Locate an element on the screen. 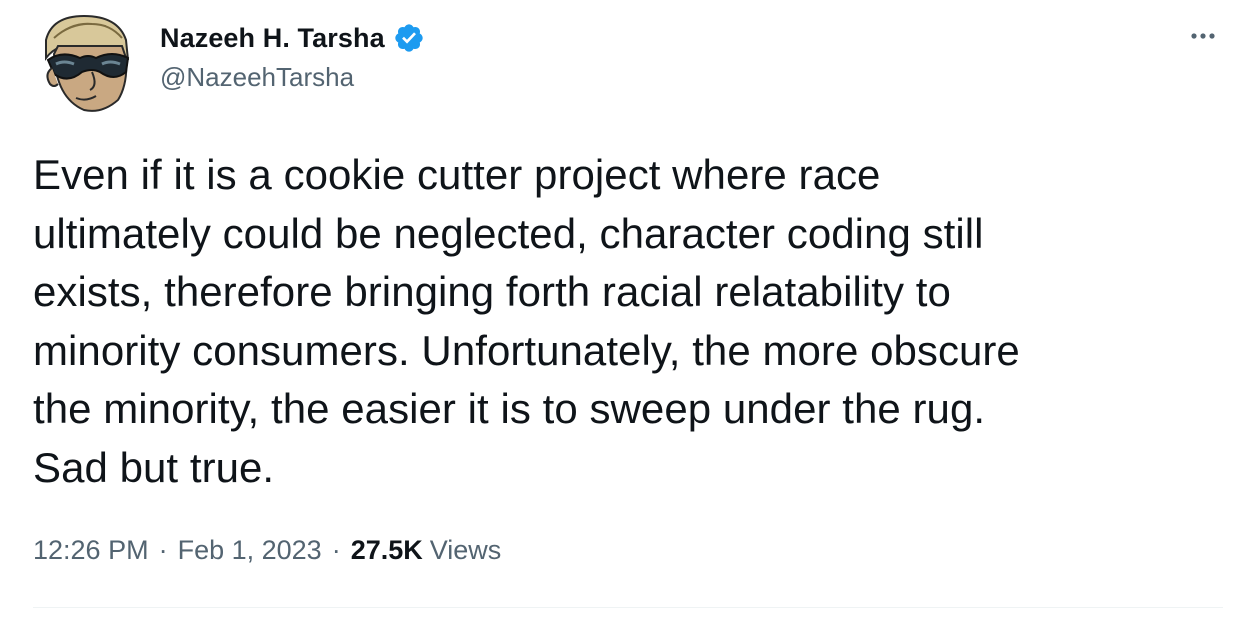  avatar-illustration is located at coordinates (84, 62).